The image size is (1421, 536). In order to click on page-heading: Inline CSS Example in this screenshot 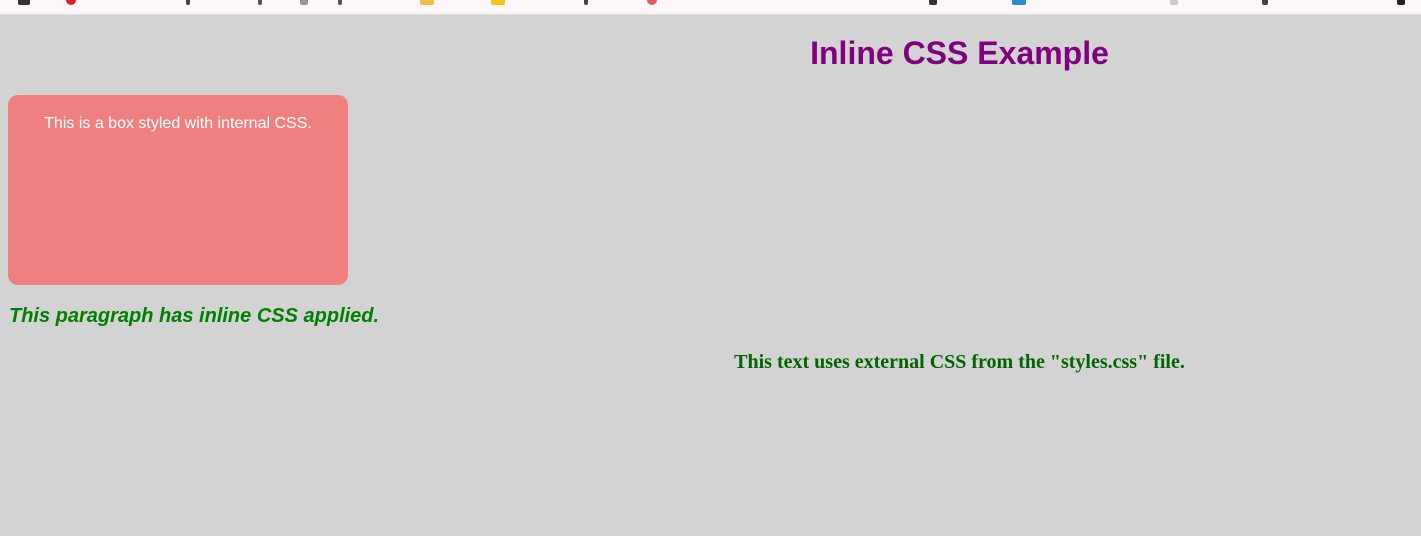, I will do `click(959, 53)`.